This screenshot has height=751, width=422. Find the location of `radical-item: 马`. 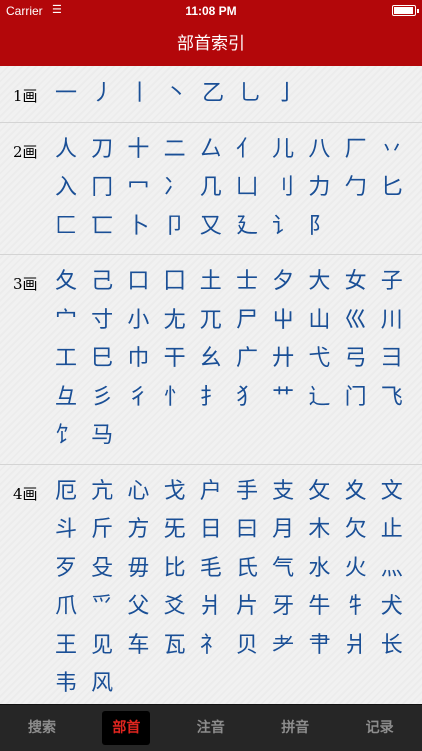

radical-item: 马 is located at coordinates (102, 436).